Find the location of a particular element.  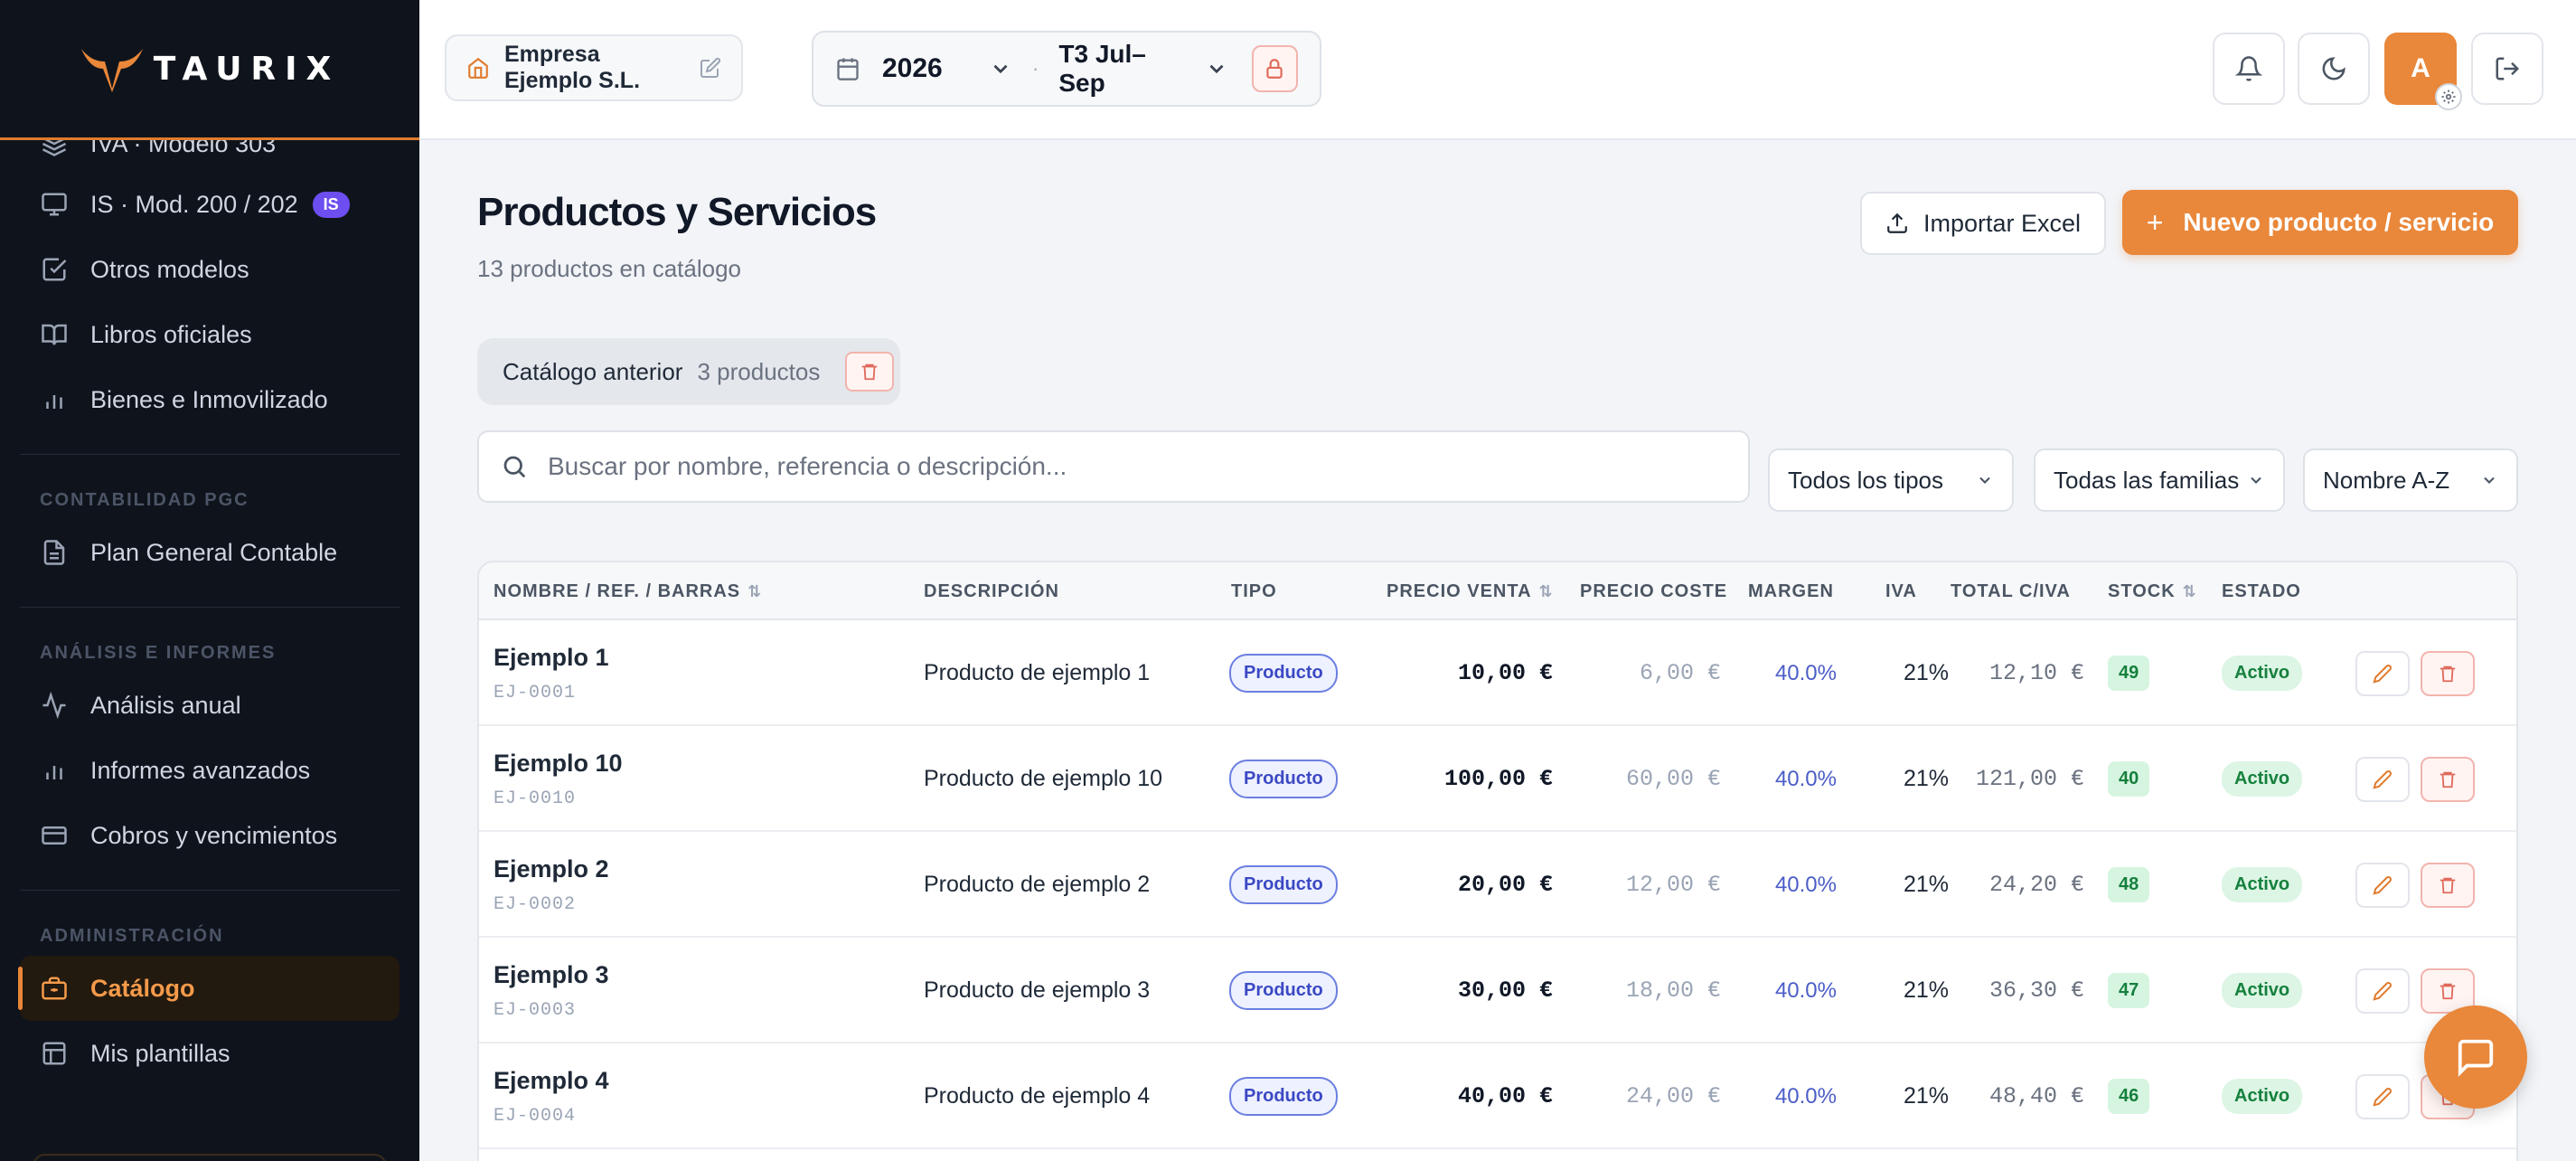

company-selector: Empresa Ejemplo S.L. is located at coordinates (594, 67).